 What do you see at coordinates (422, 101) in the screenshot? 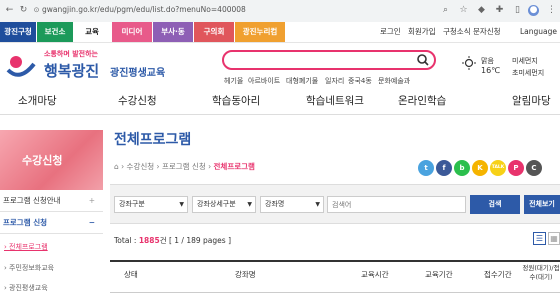
I see `nav-online: 온라인학습` at bounding box center [422, 101].